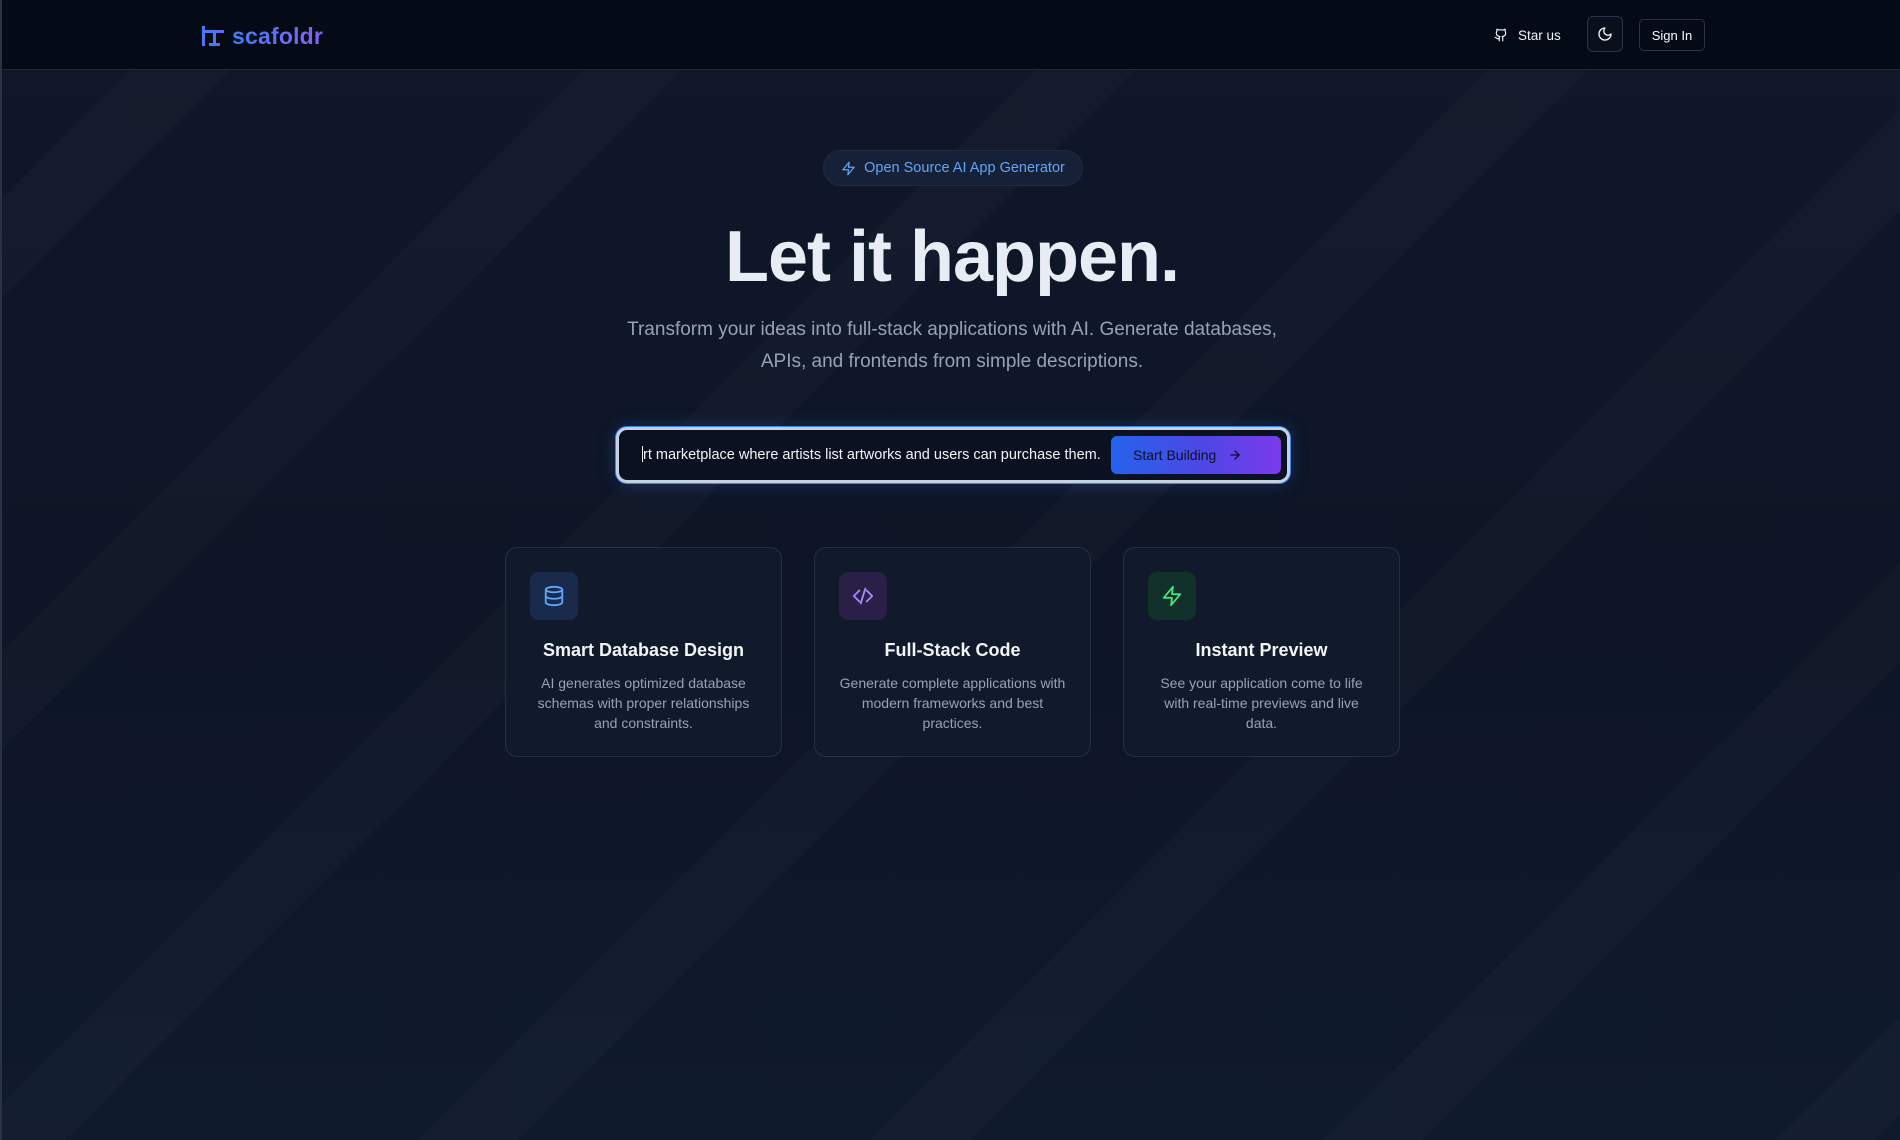  I want to click on star-us-label: Star us, so click(1539, 35).